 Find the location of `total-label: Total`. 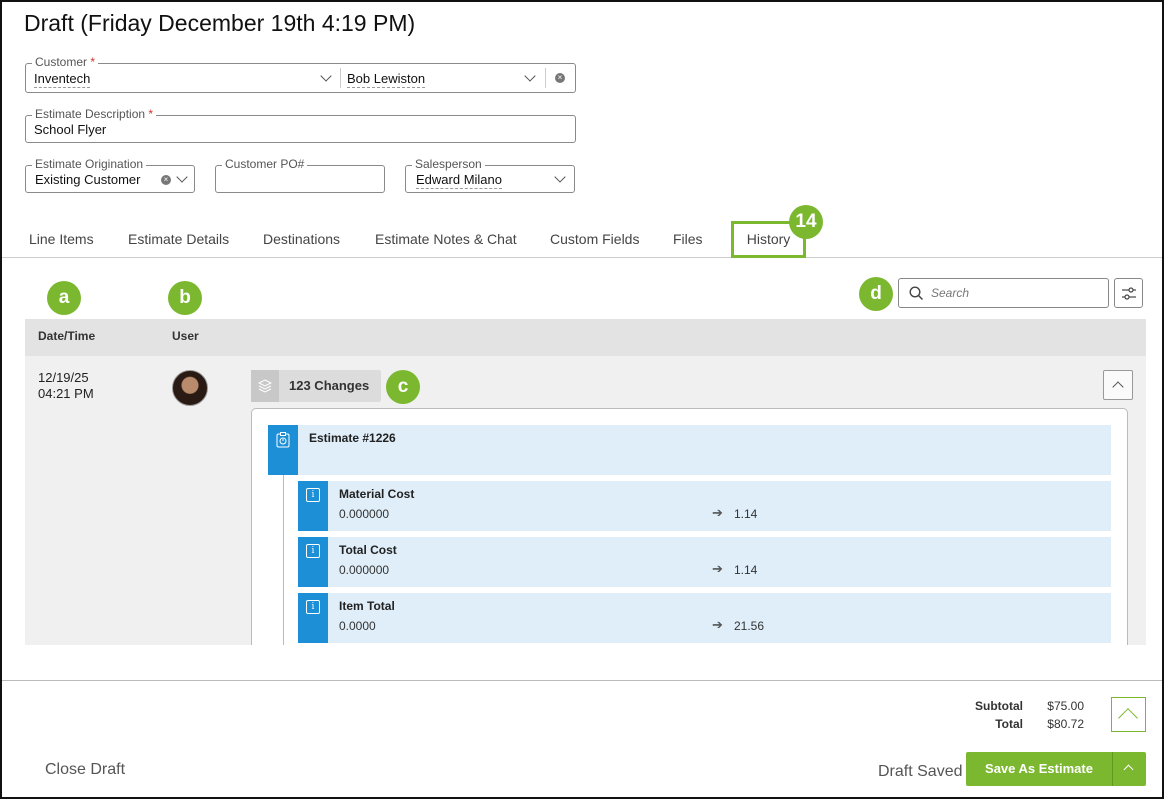

total-label: Total is located at coordinates (1009, 724).